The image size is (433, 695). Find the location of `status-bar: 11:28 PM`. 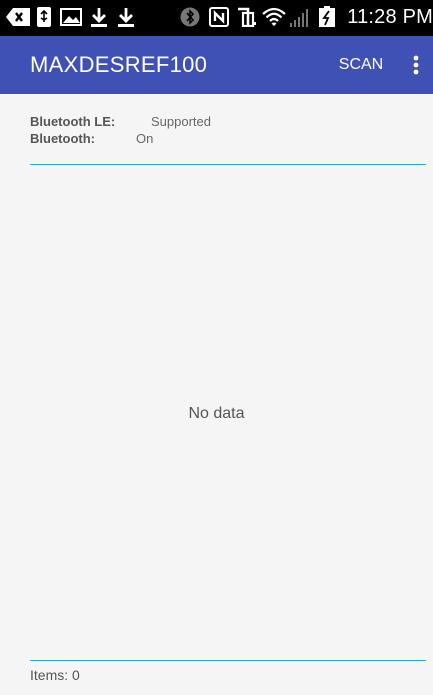

status-bar: 11:28 PM is located at coordinates (216, 18).